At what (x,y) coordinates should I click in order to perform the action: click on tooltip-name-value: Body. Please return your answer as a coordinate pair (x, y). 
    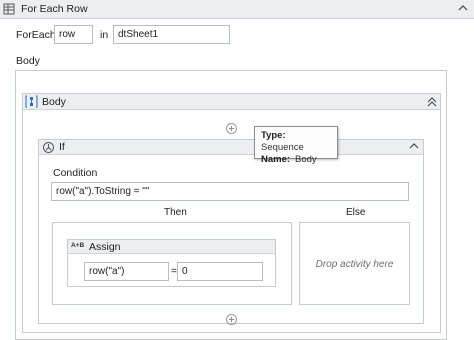
    Looking at the image, I should click on (306, 159).